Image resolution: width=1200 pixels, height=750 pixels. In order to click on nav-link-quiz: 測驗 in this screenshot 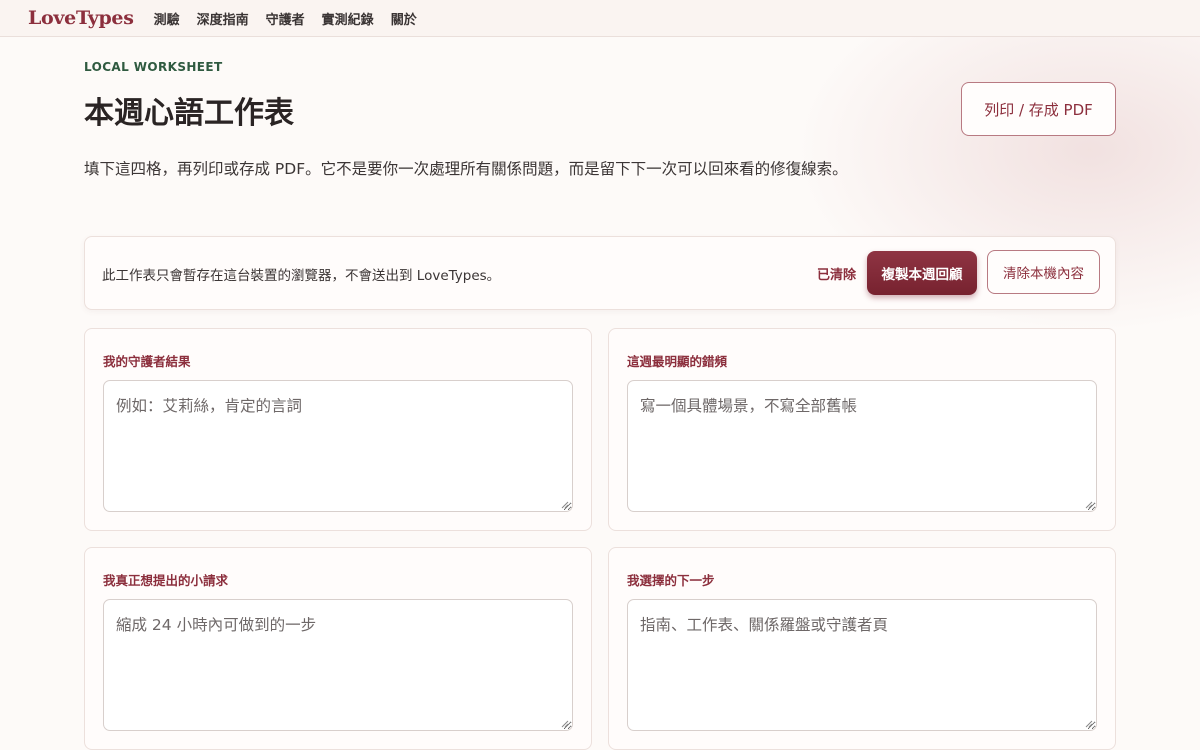, I will do `click(167, 18)`.